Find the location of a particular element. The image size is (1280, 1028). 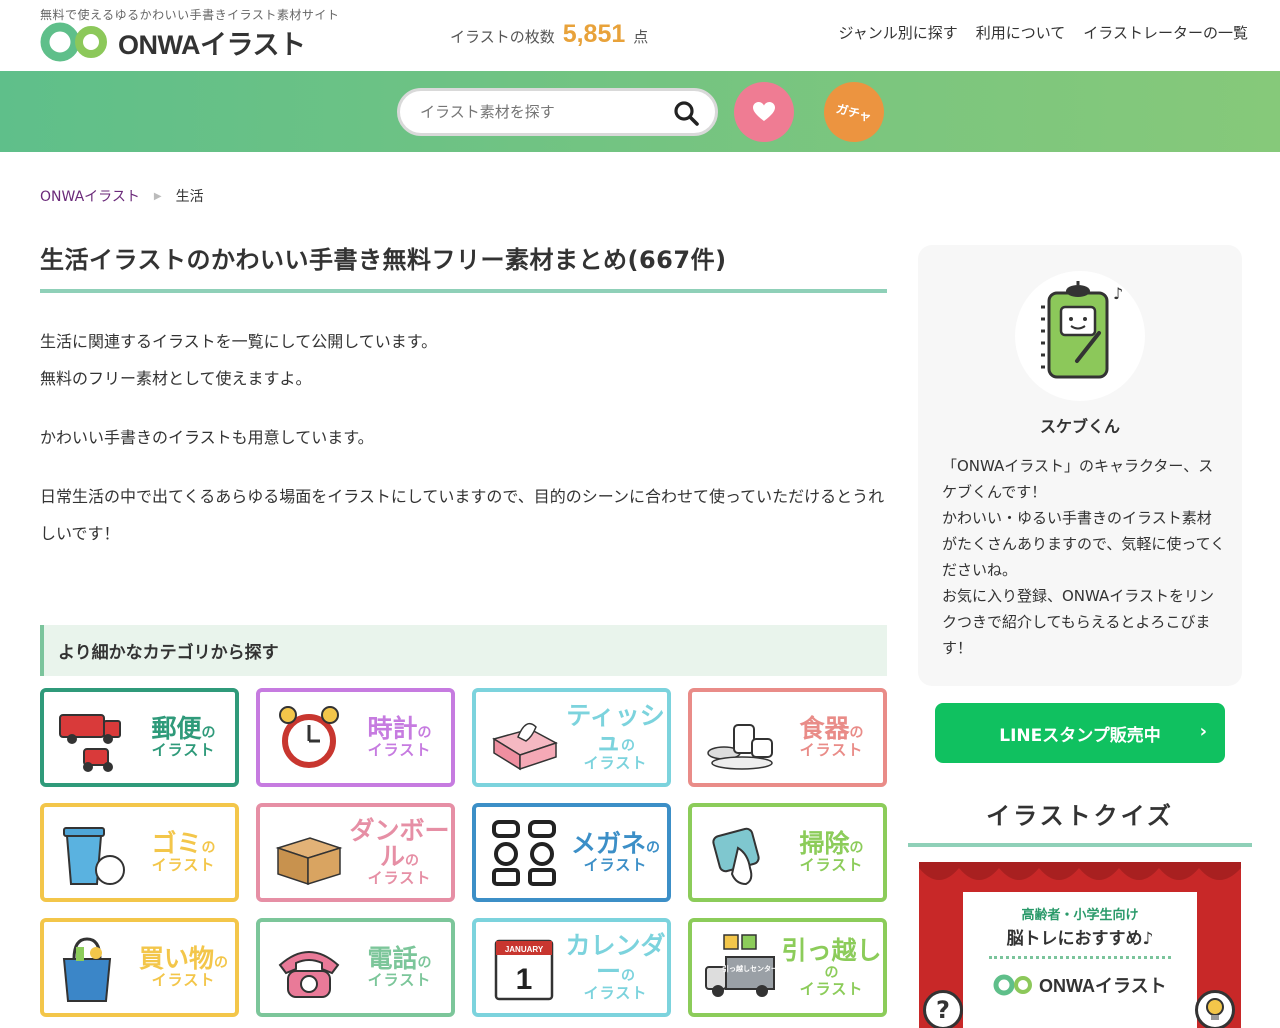

search-box is located at coordinates (557, 112).